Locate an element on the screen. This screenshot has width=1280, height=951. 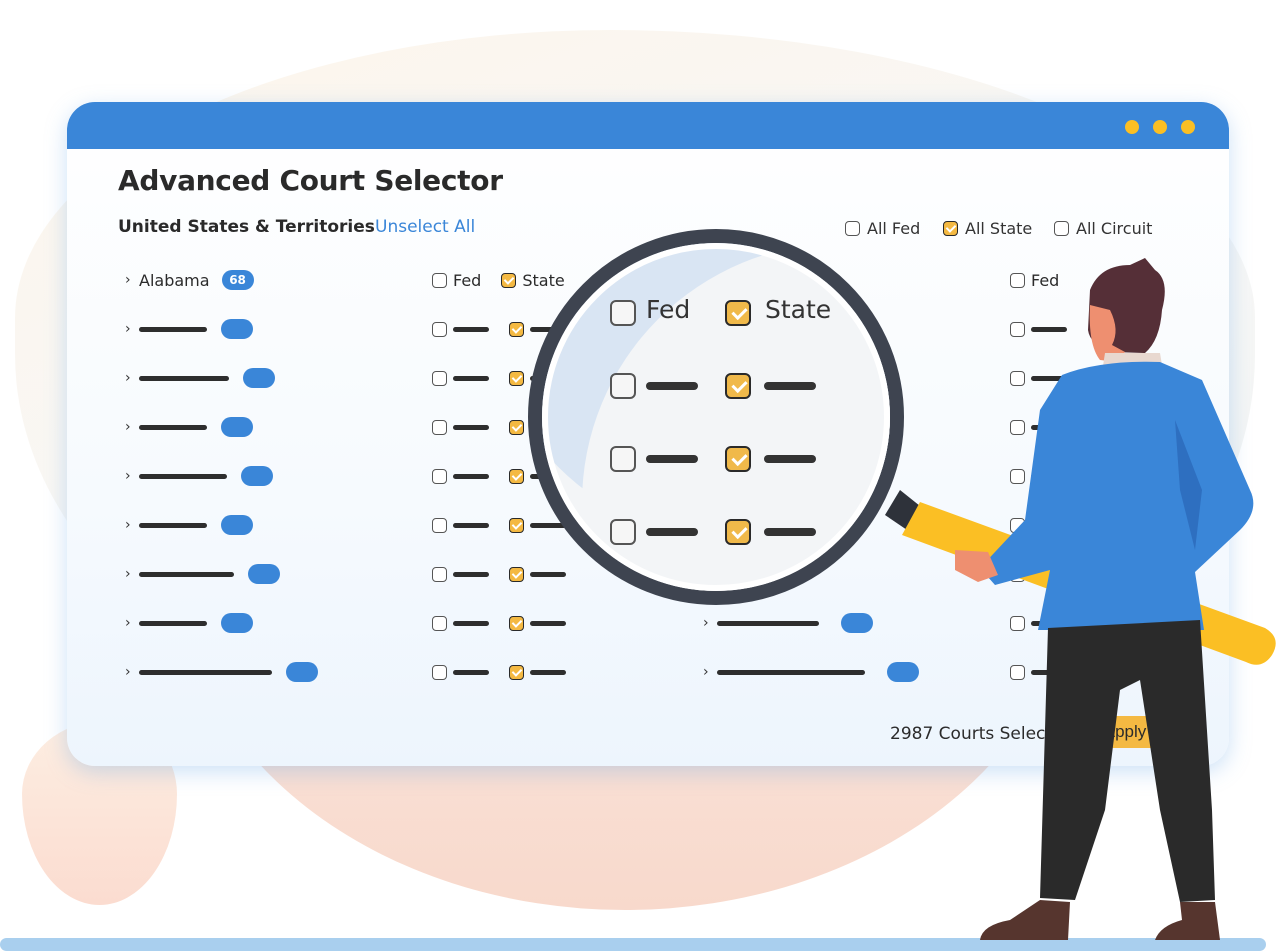
all-fed-label: All Fed is located at coordinates (894, 228).